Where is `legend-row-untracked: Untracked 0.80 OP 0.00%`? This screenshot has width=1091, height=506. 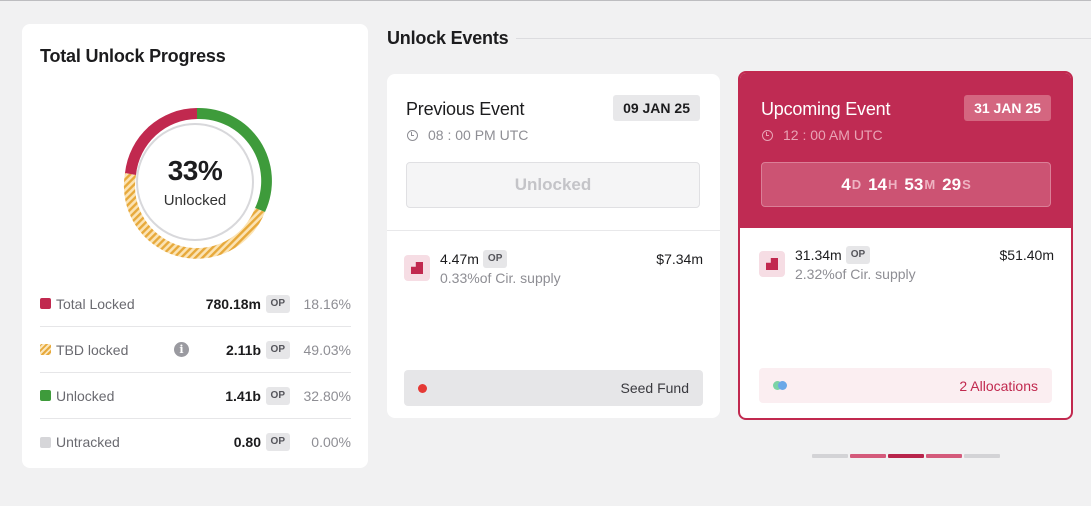
legend-row-untracked: Untracked 0.80 OP 0.00% is located at coordinates (195, 442).